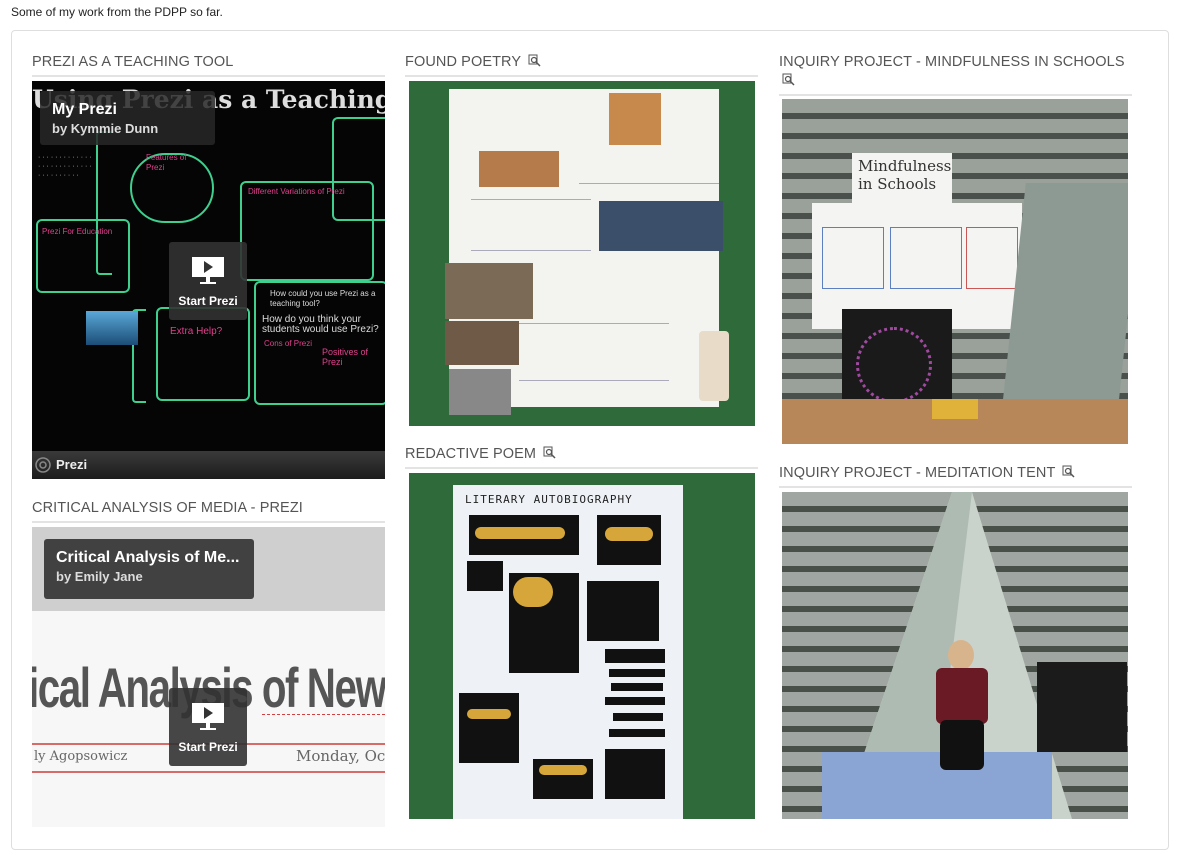  Describe the element at coordinates (112, 328) in the screenshot. I see `shark-thumbnail` at that location.